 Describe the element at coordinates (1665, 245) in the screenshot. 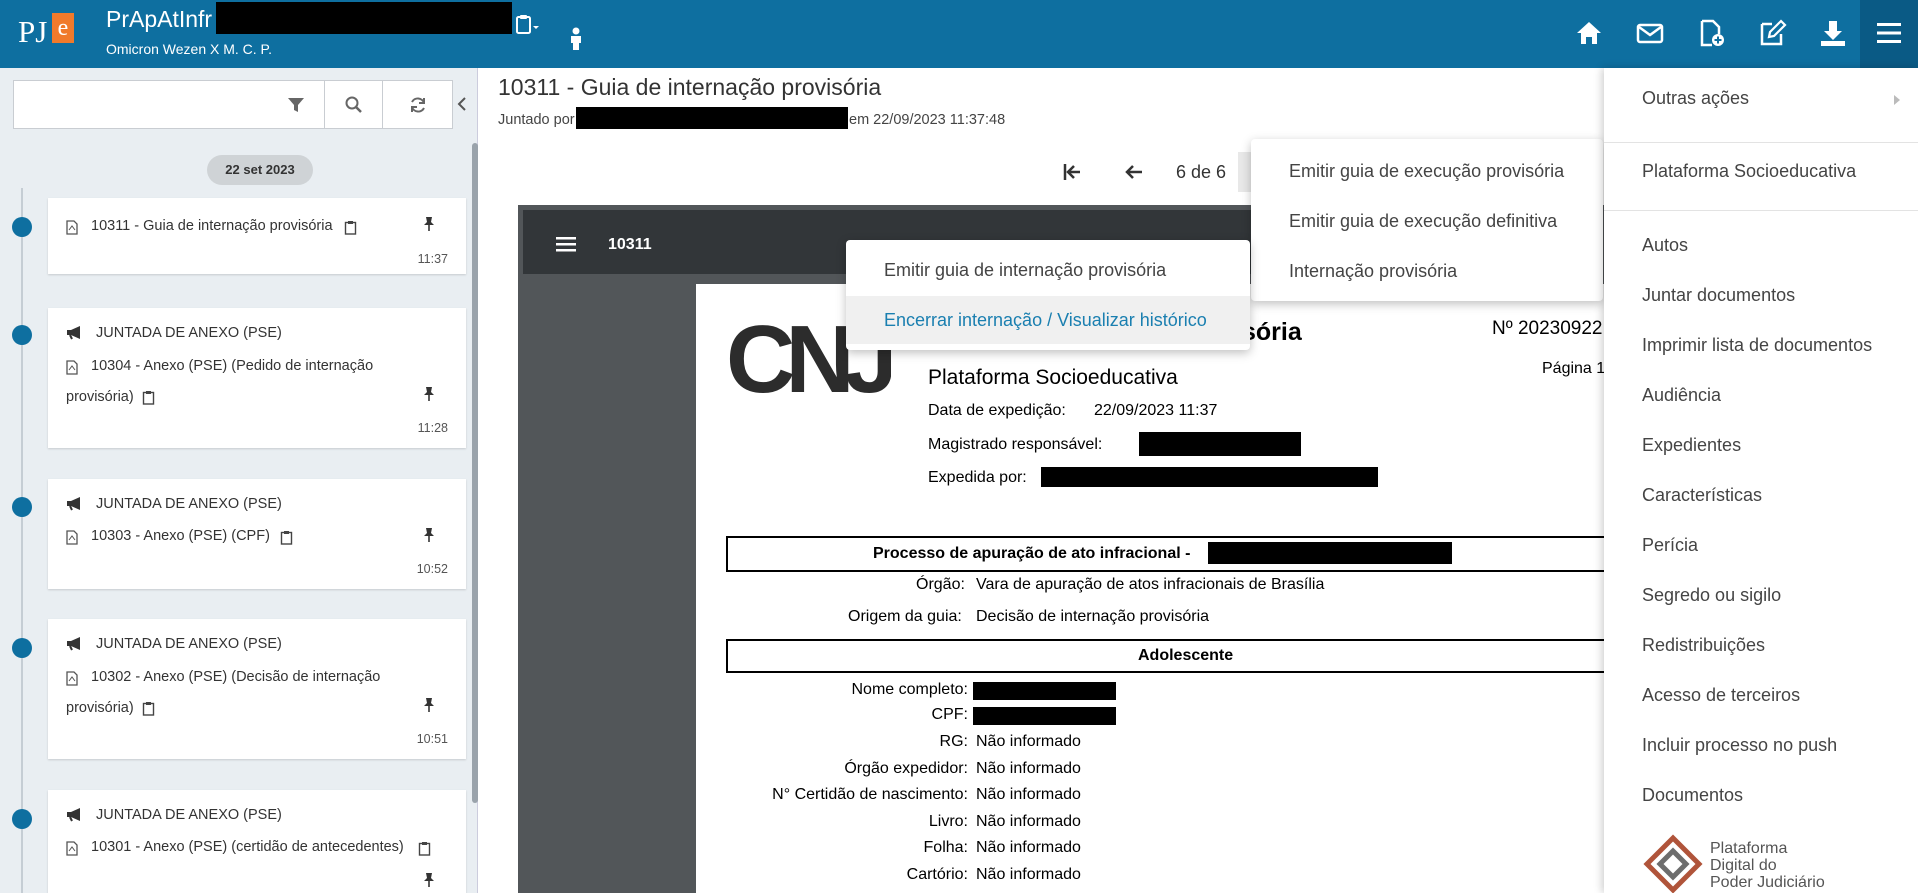

I see `menu-item-autos: Autos` at that location.